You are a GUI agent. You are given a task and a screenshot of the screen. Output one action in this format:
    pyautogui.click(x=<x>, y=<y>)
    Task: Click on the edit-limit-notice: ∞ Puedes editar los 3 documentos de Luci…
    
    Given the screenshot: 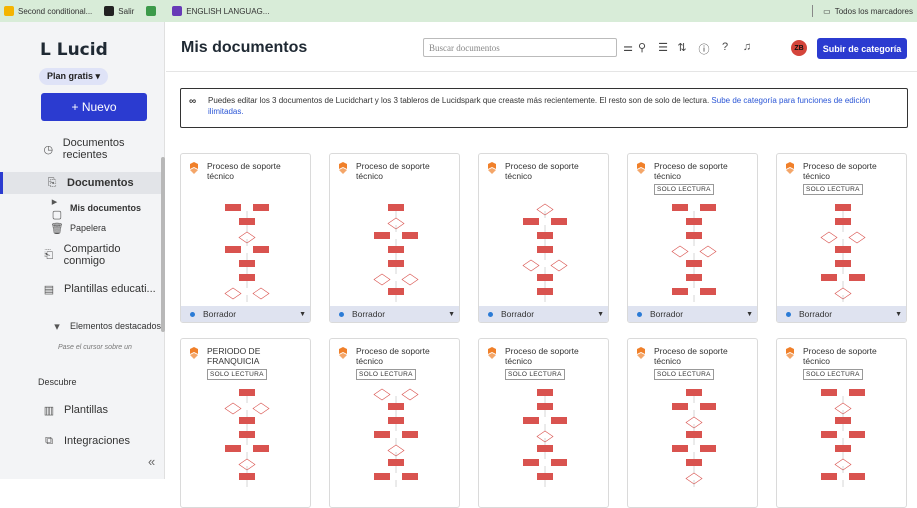 What is the action you would take?
    pyautogui.click(x=544, y=108)
    